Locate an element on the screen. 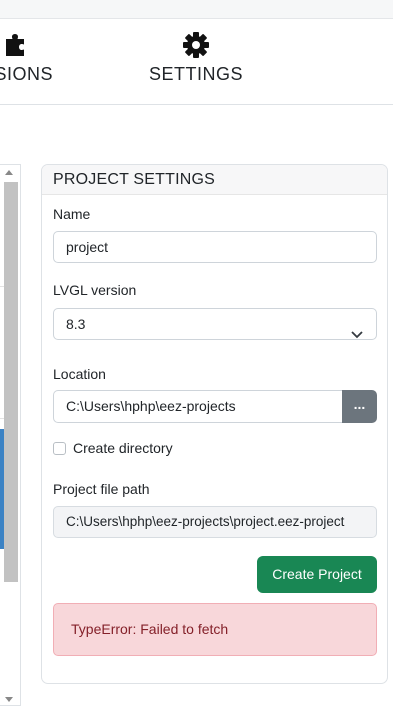  nav-extensions-label: NSIONS is located at coordinates (26, 74).